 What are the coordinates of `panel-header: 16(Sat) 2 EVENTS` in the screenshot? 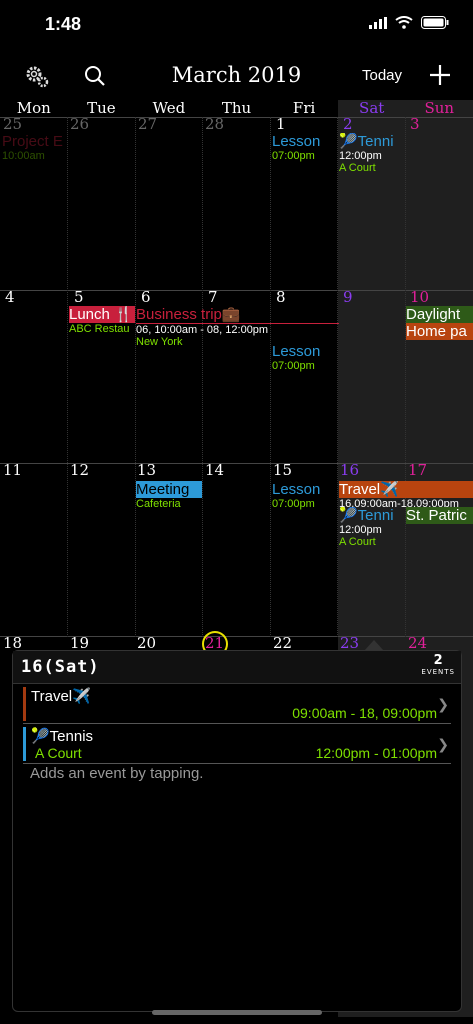 It's located at (237, 667).